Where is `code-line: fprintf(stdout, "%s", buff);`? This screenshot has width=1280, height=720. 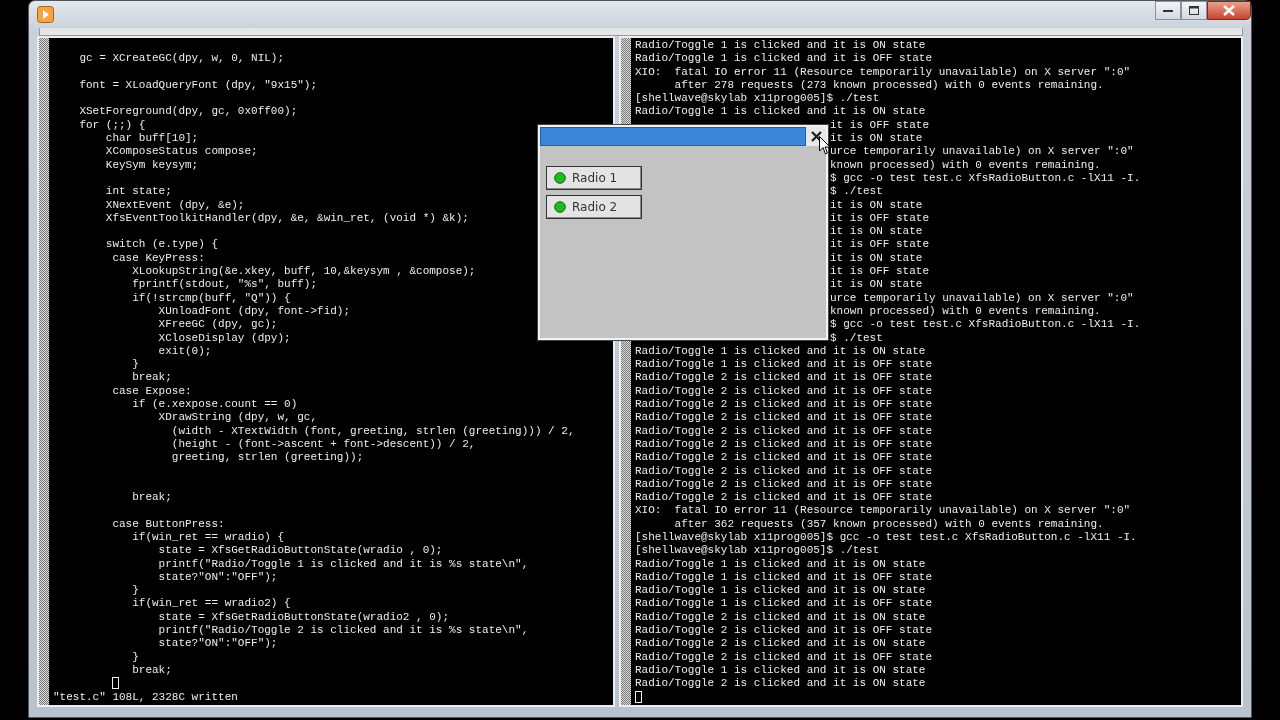
code-line: fprintf(stdout, "%s", buff); is located at coordinates (224, 285).